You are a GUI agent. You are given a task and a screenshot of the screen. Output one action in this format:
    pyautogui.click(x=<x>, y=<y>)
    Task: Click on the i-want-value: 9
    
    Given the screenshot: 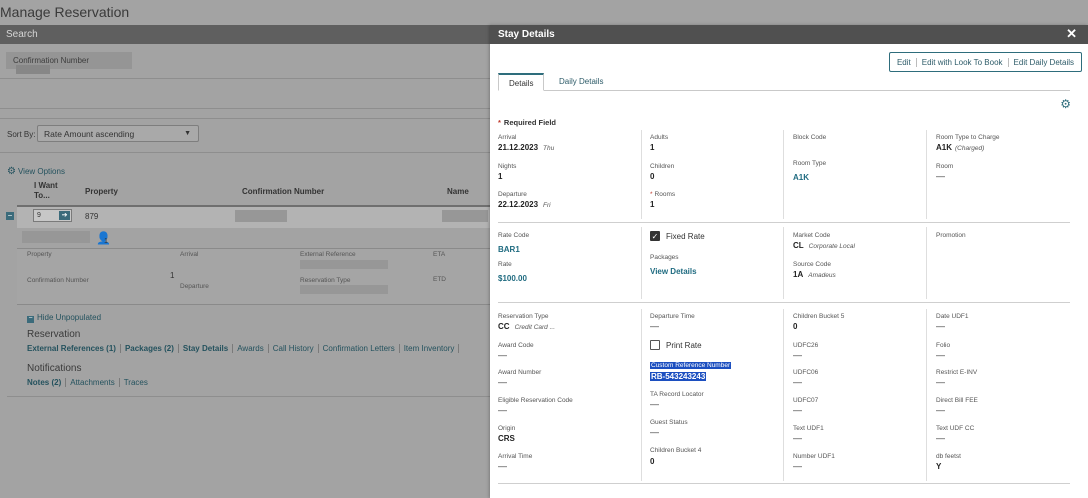 What is the action you would take?
    pyautogui.click(x=39, y=215)
    